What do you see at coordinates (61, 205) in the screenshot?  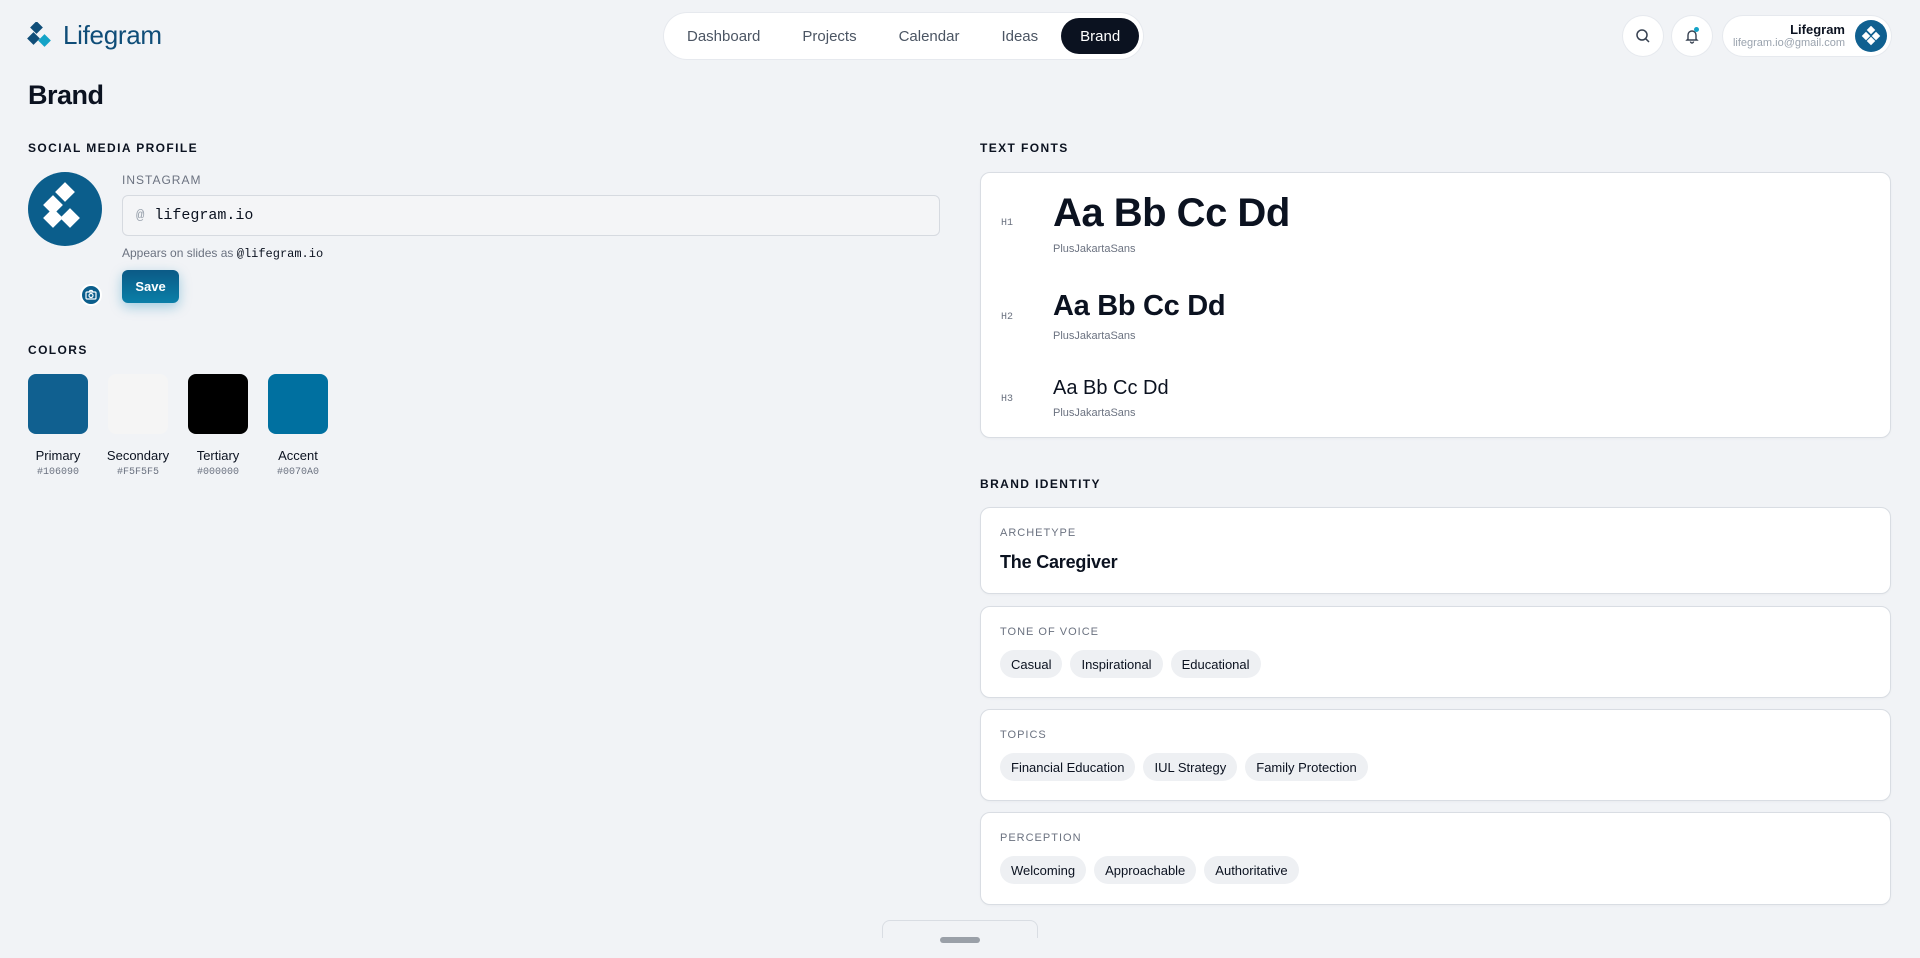 I see `brand-logo-icon` at bounding box center [61, 205].